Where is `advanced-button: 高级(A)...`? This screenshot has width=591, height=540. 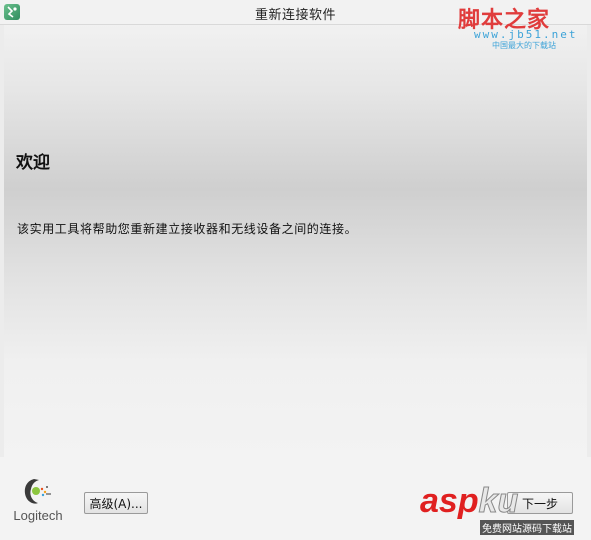
advanced-button: 高级(A)... is located at coordinates (116, 503).